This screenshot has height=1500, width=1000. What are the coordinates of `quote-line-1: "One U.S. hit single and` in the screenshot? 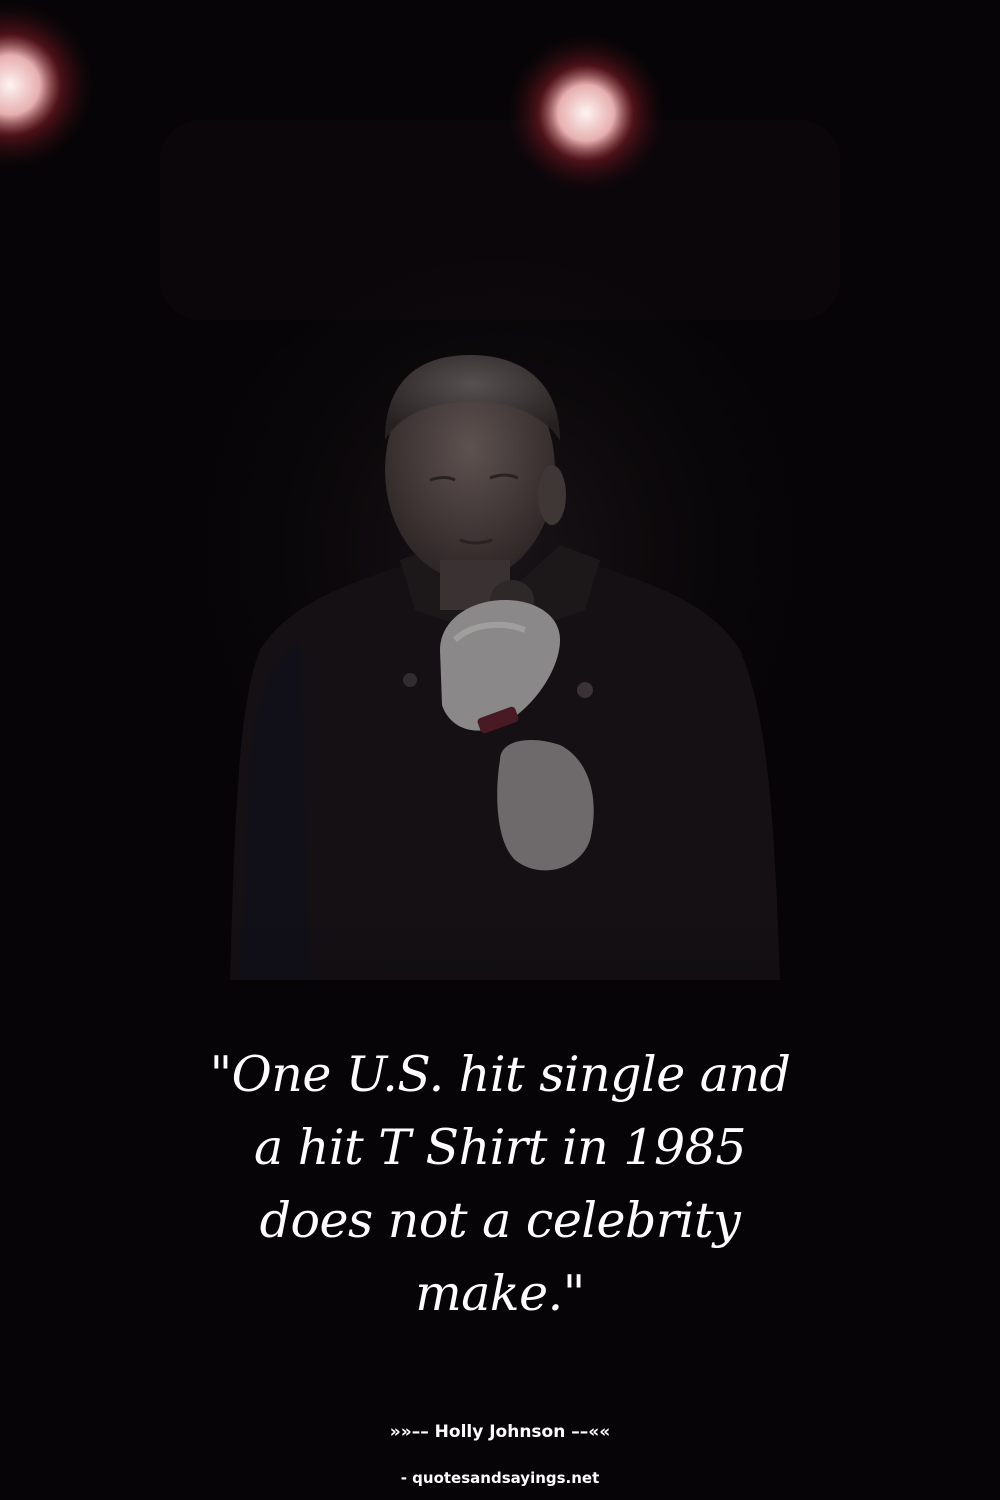 It's located at (500, 1074).